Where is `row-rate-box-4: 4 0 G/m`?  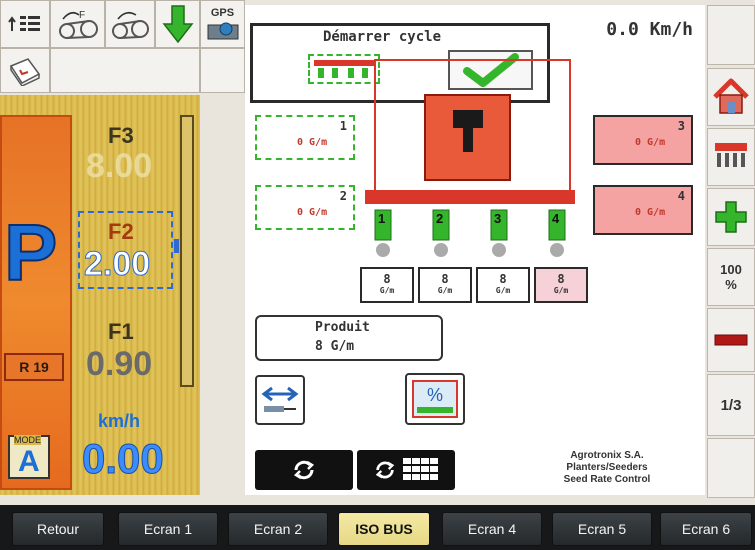
row-rate-box-4: 4 0 G/m is located at coordinates (643, 210).